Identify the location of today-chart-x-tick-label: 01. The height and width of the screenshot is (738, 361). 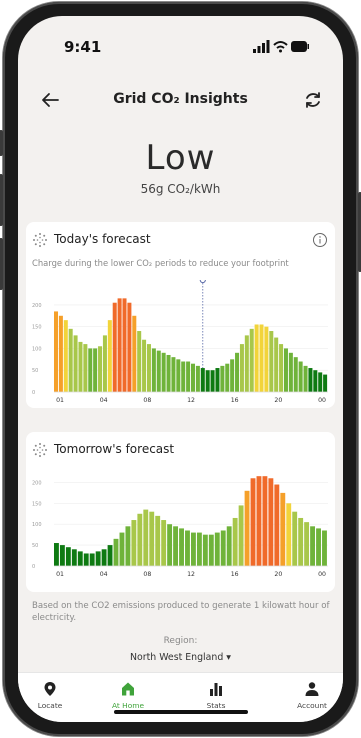
(60, 400).